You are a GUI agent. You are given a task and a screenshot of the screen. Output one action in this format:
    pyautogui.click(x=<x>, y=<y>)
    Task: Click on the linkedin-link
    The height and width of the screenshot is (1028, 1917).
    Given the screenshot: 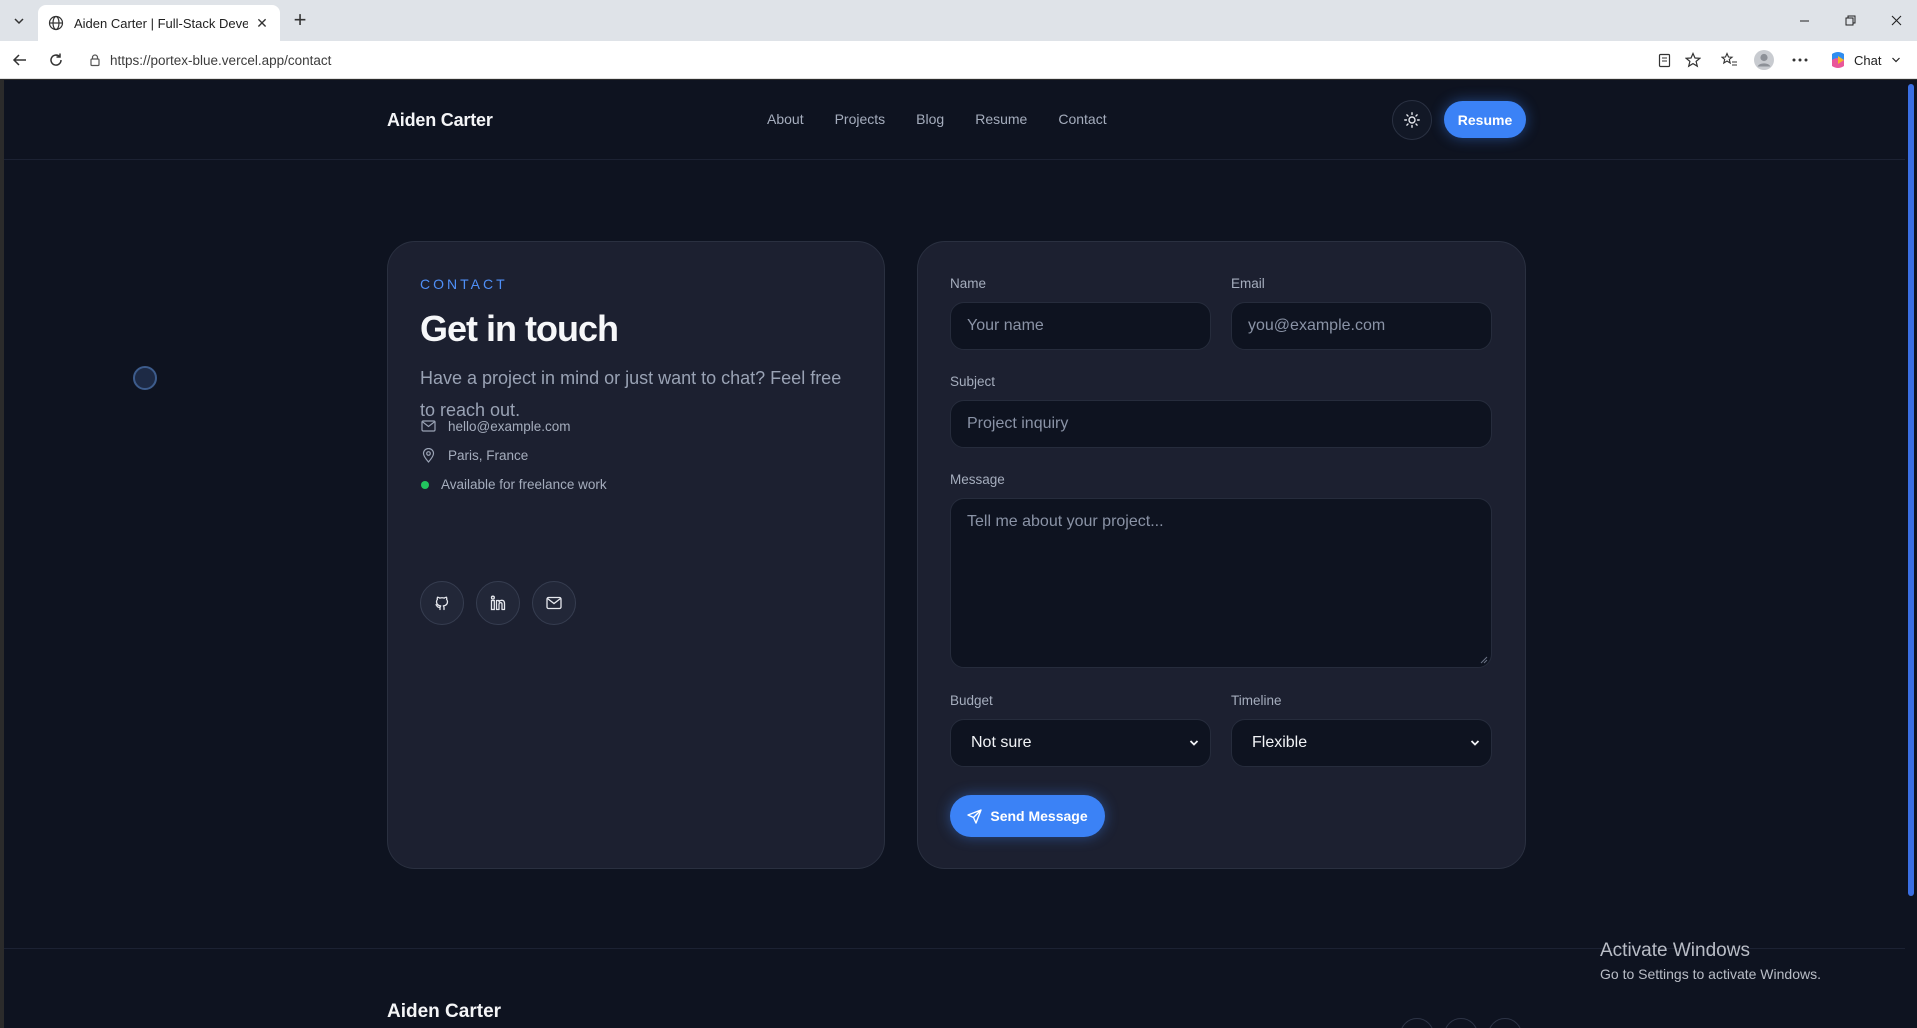 What is the action you would take?
    pyautogui.click(x=498, y=603)
    